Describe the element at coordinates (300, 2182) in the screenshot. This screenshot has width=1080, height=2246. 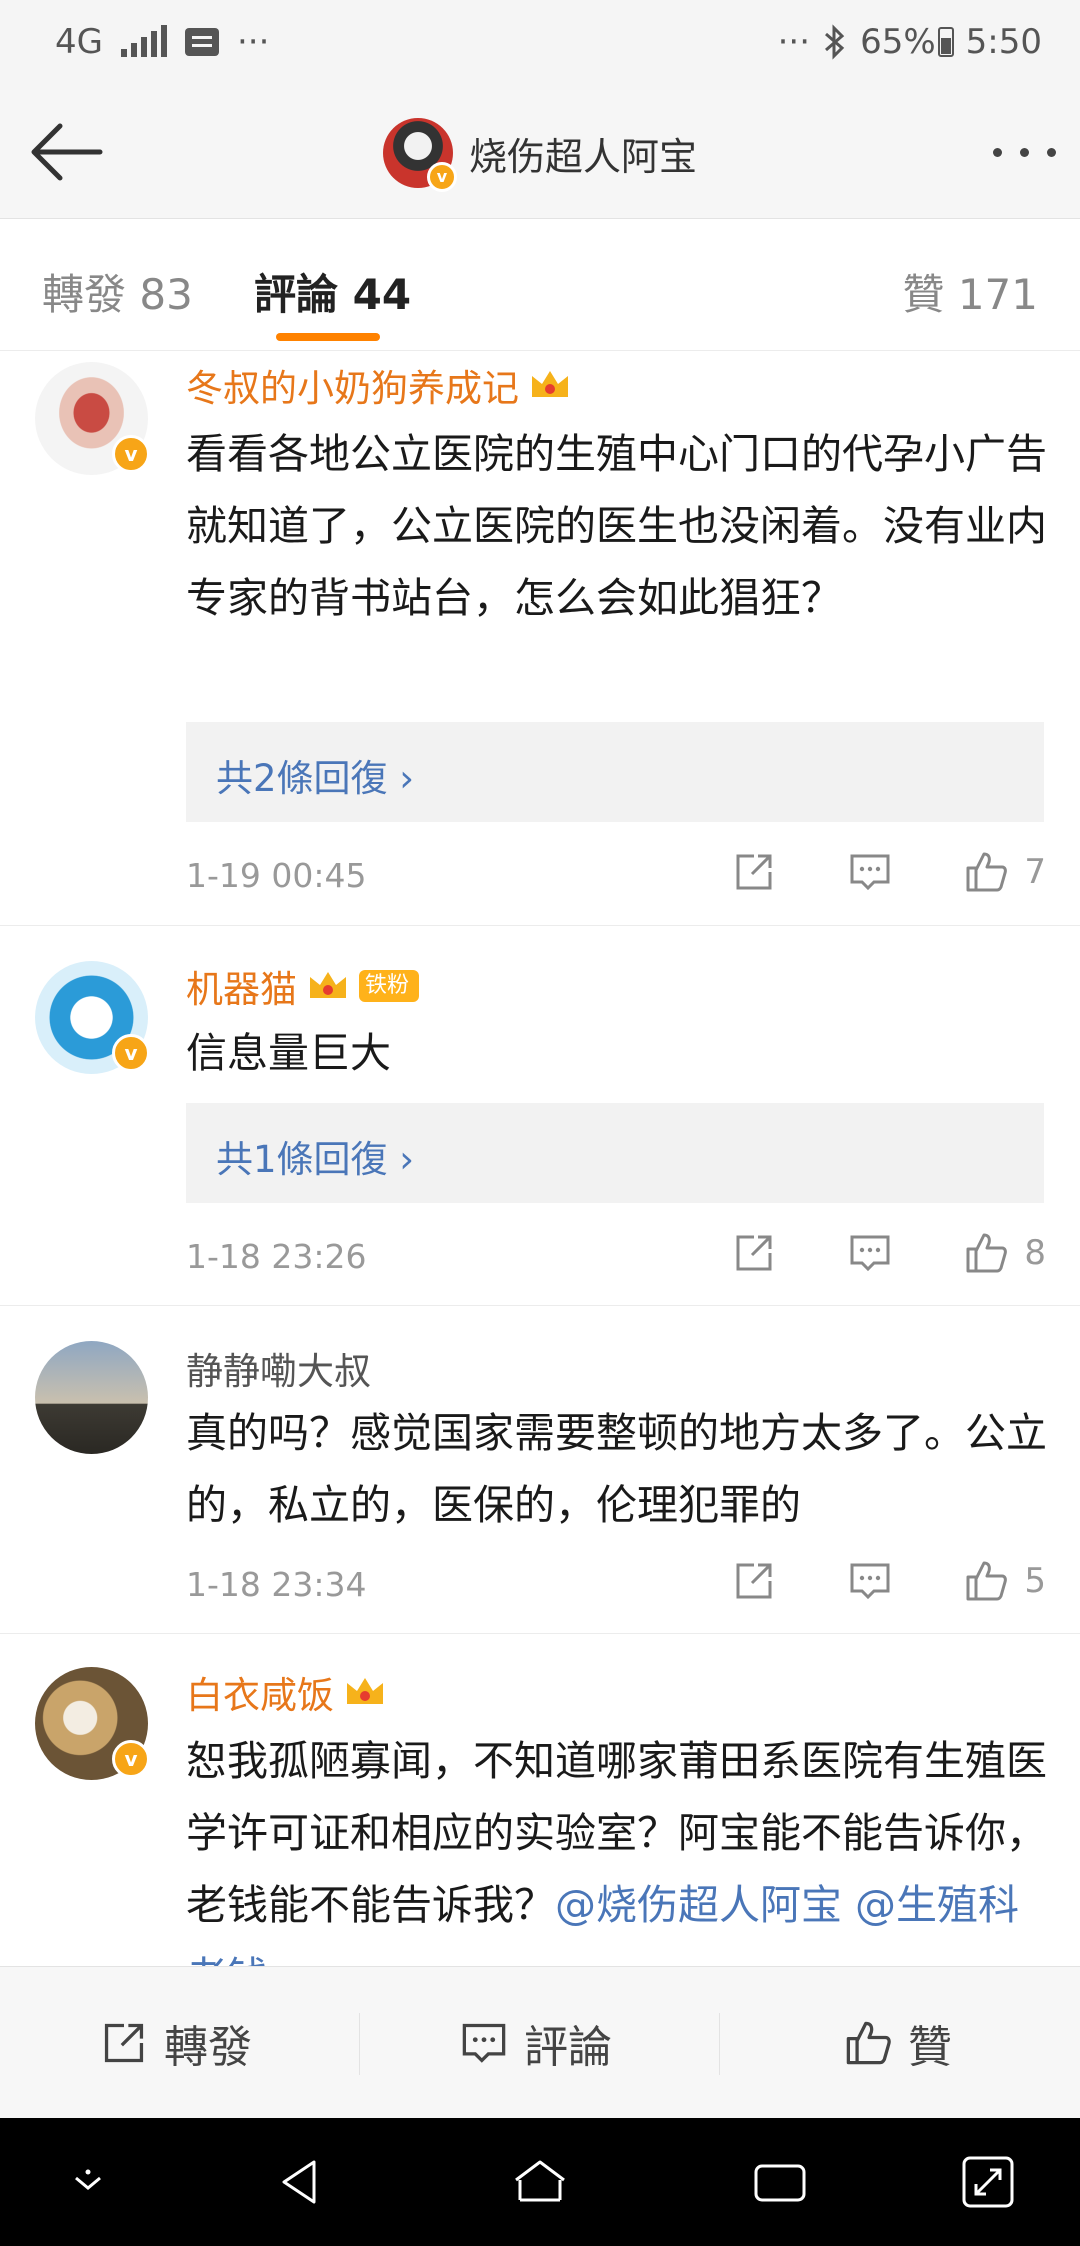
I see `back-icon` at that location.